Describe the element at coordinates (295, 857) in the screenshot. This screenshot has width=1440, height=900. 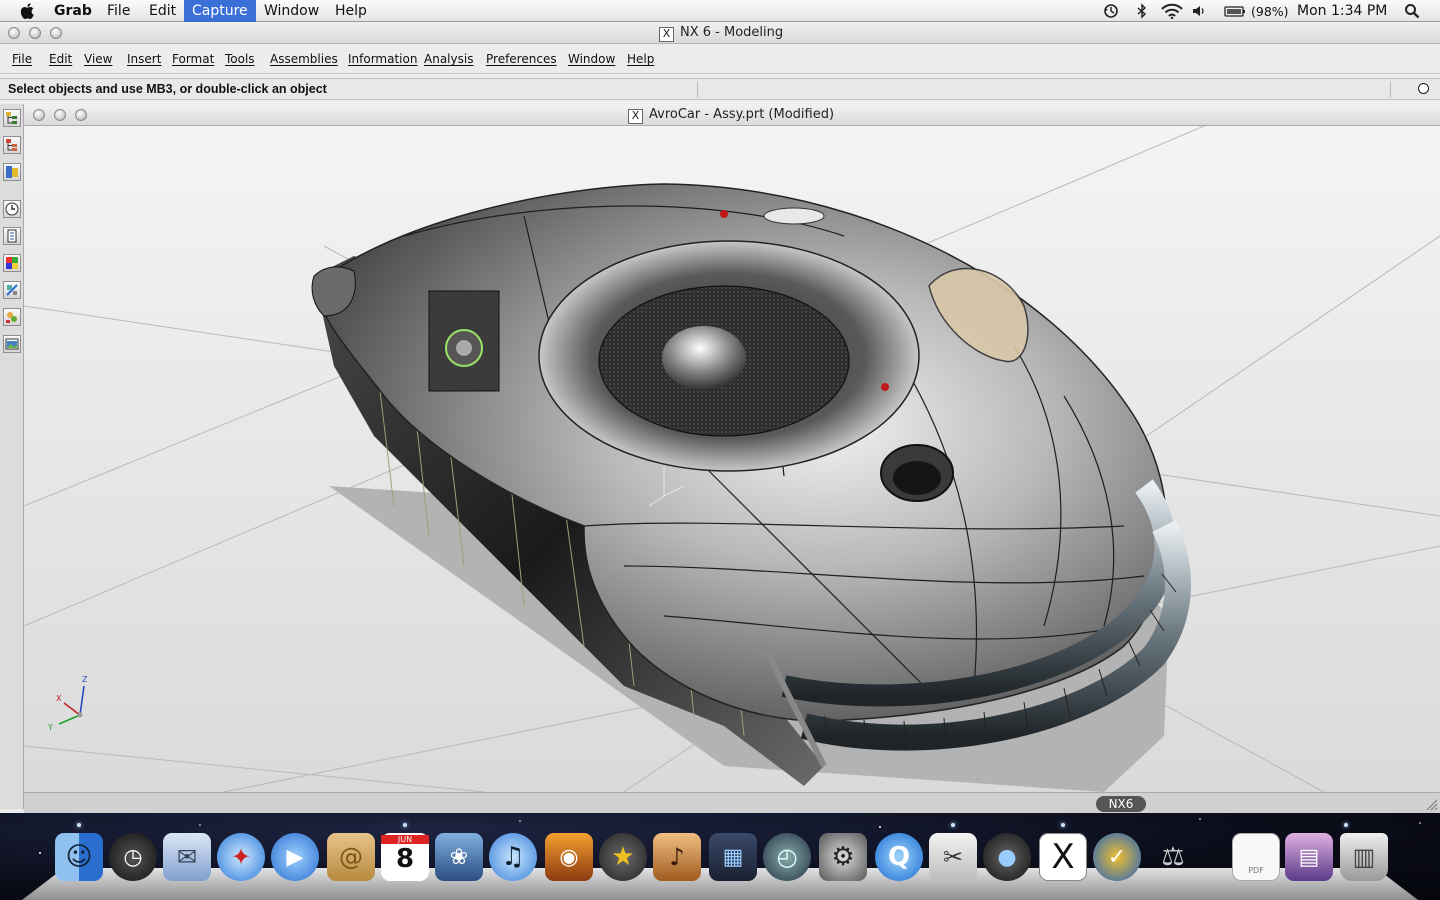
I see `ichat-icon: ▶` at that location.